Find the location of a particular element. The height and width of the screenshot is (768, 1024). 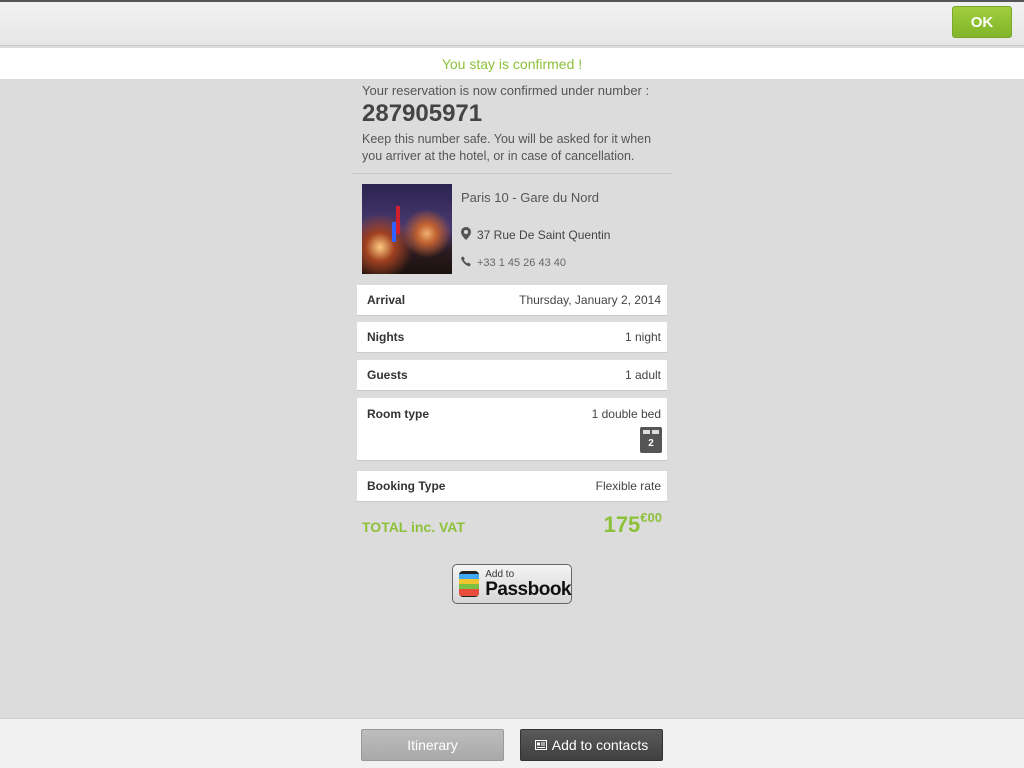

guests-value: 1 adult is located at coordinates (642, 375).